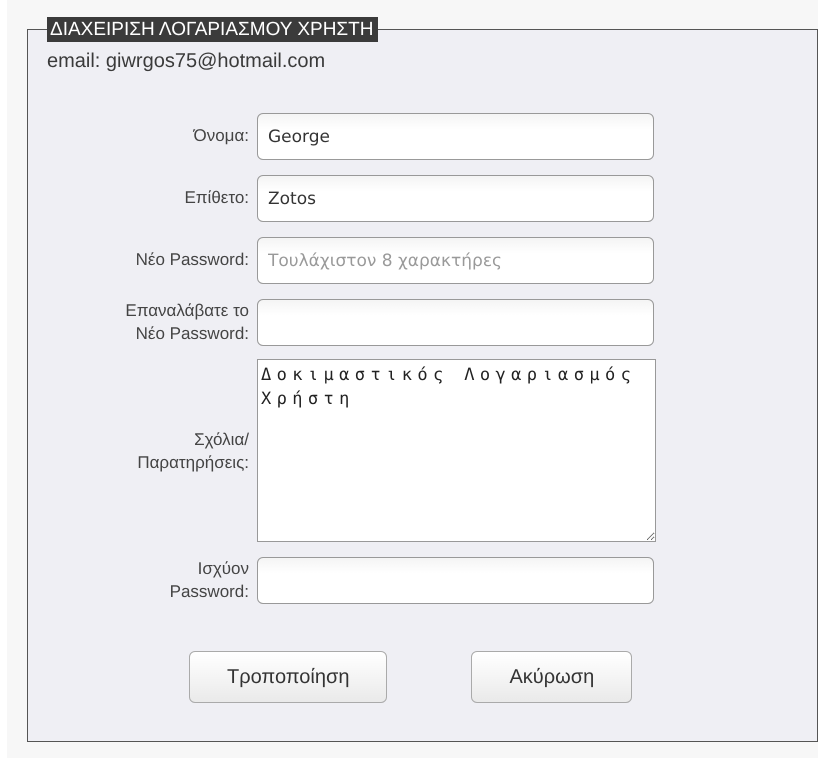  I want to click on field-label: Όνομα:, so click(220, 136).